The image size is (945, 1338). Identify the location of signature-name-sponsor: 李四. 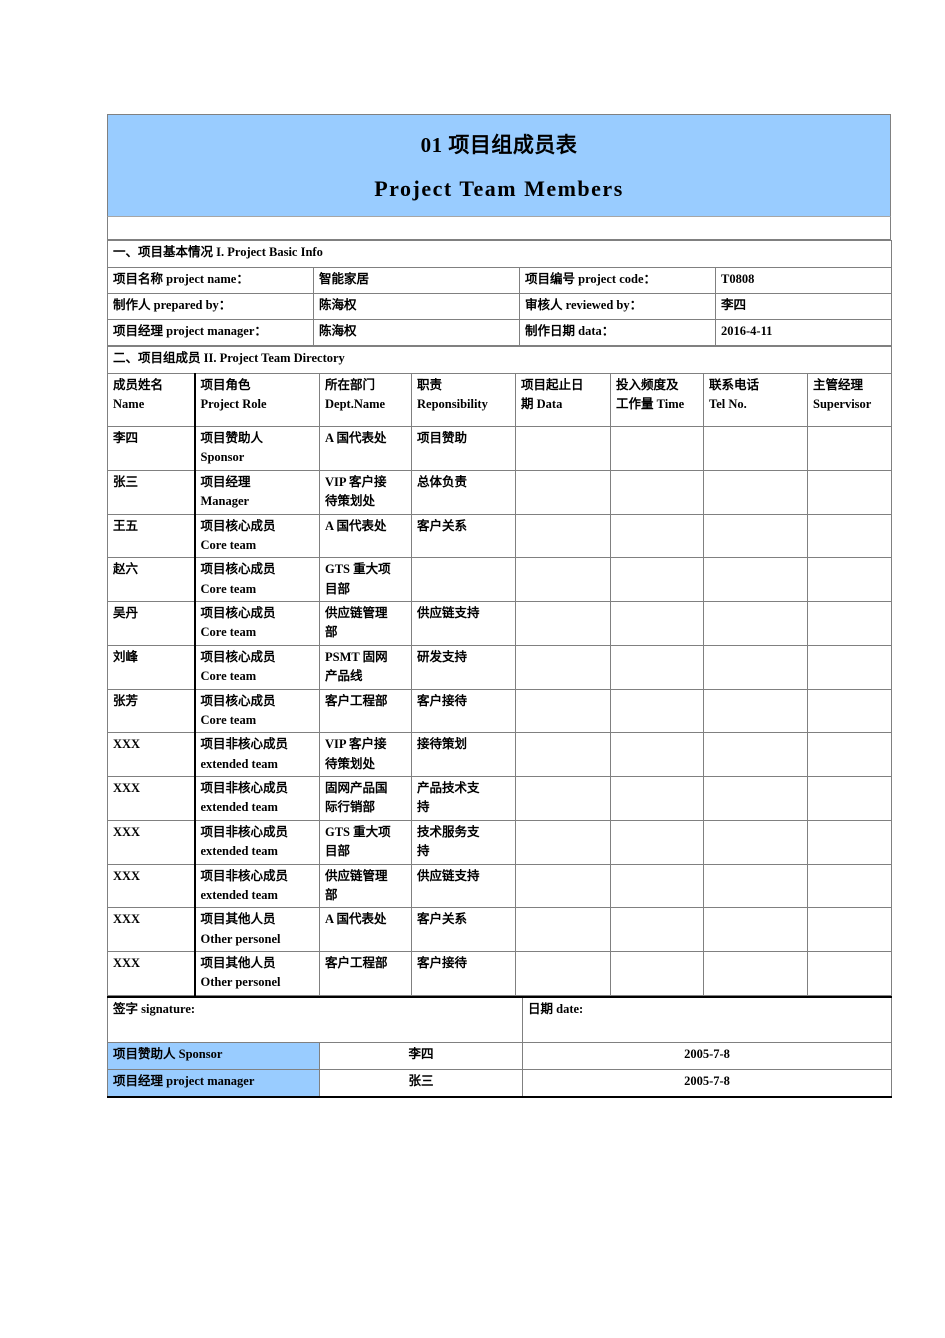
(421, 1055).